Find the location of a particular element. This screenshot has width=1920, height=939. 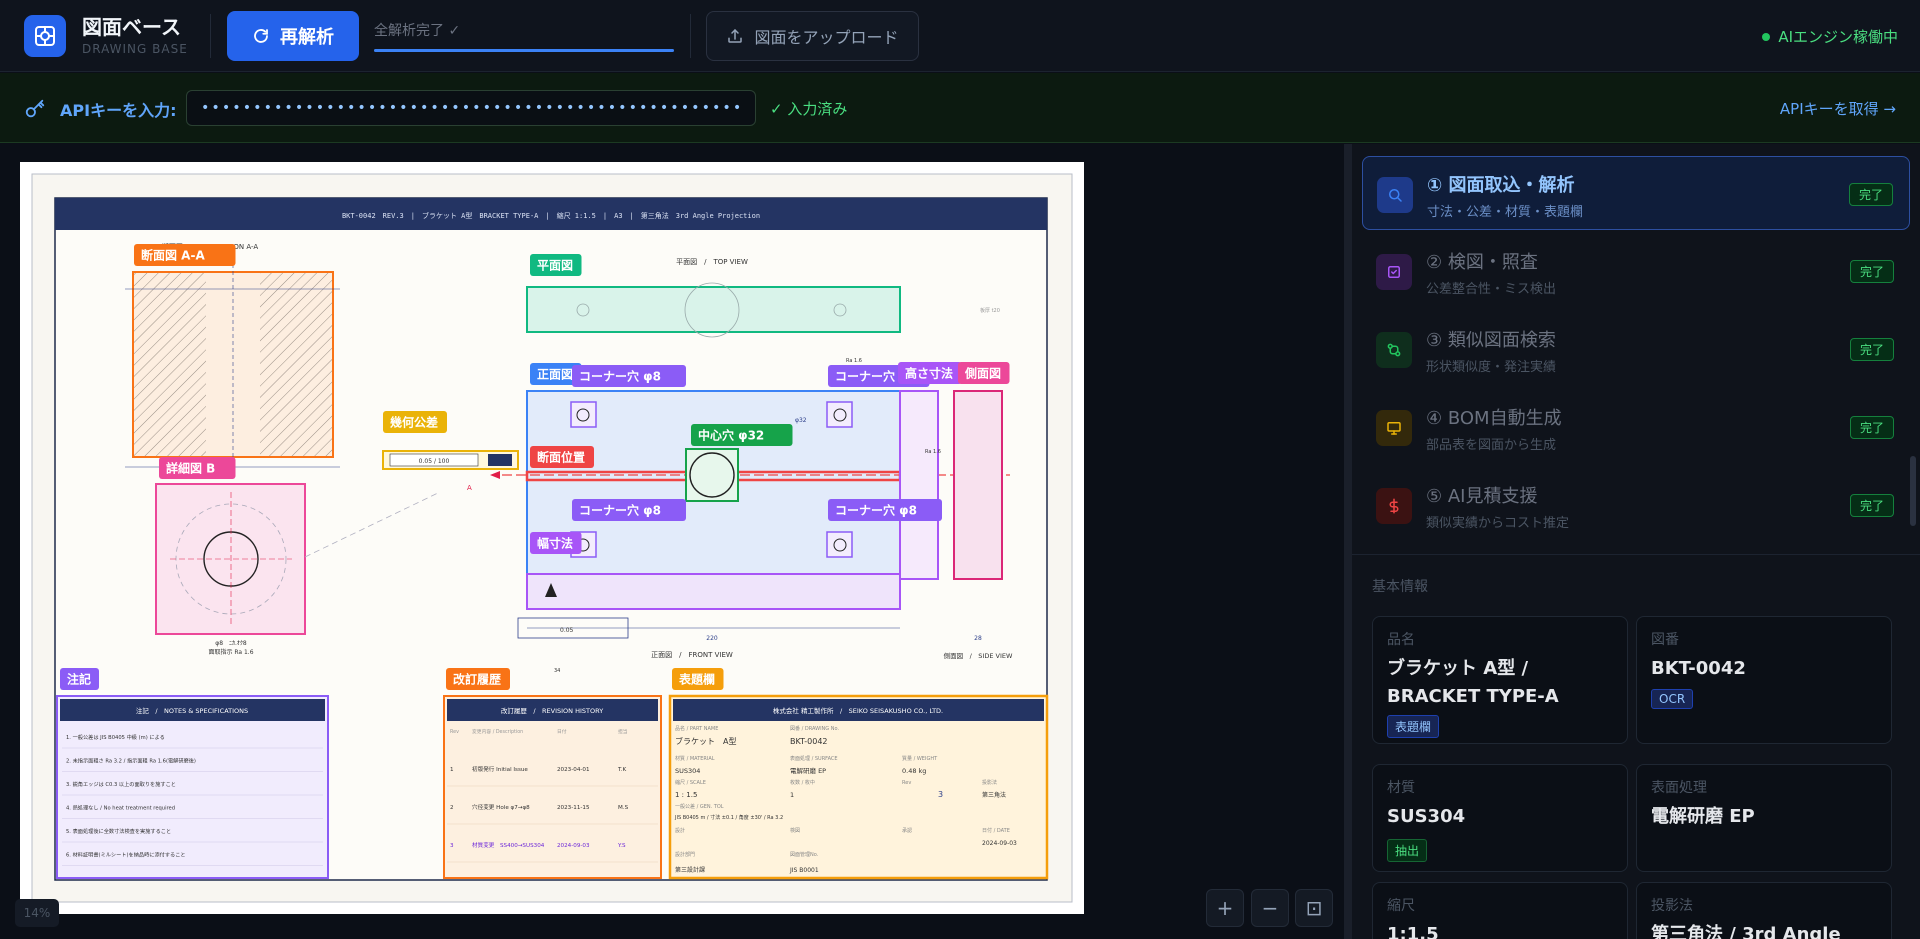

section-hatch-left is located at coordinates (170, 364).